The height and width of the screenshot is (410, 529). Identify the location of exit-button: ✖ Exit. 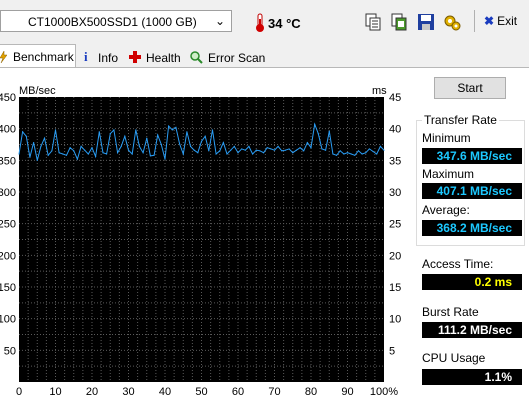
(500, 21).